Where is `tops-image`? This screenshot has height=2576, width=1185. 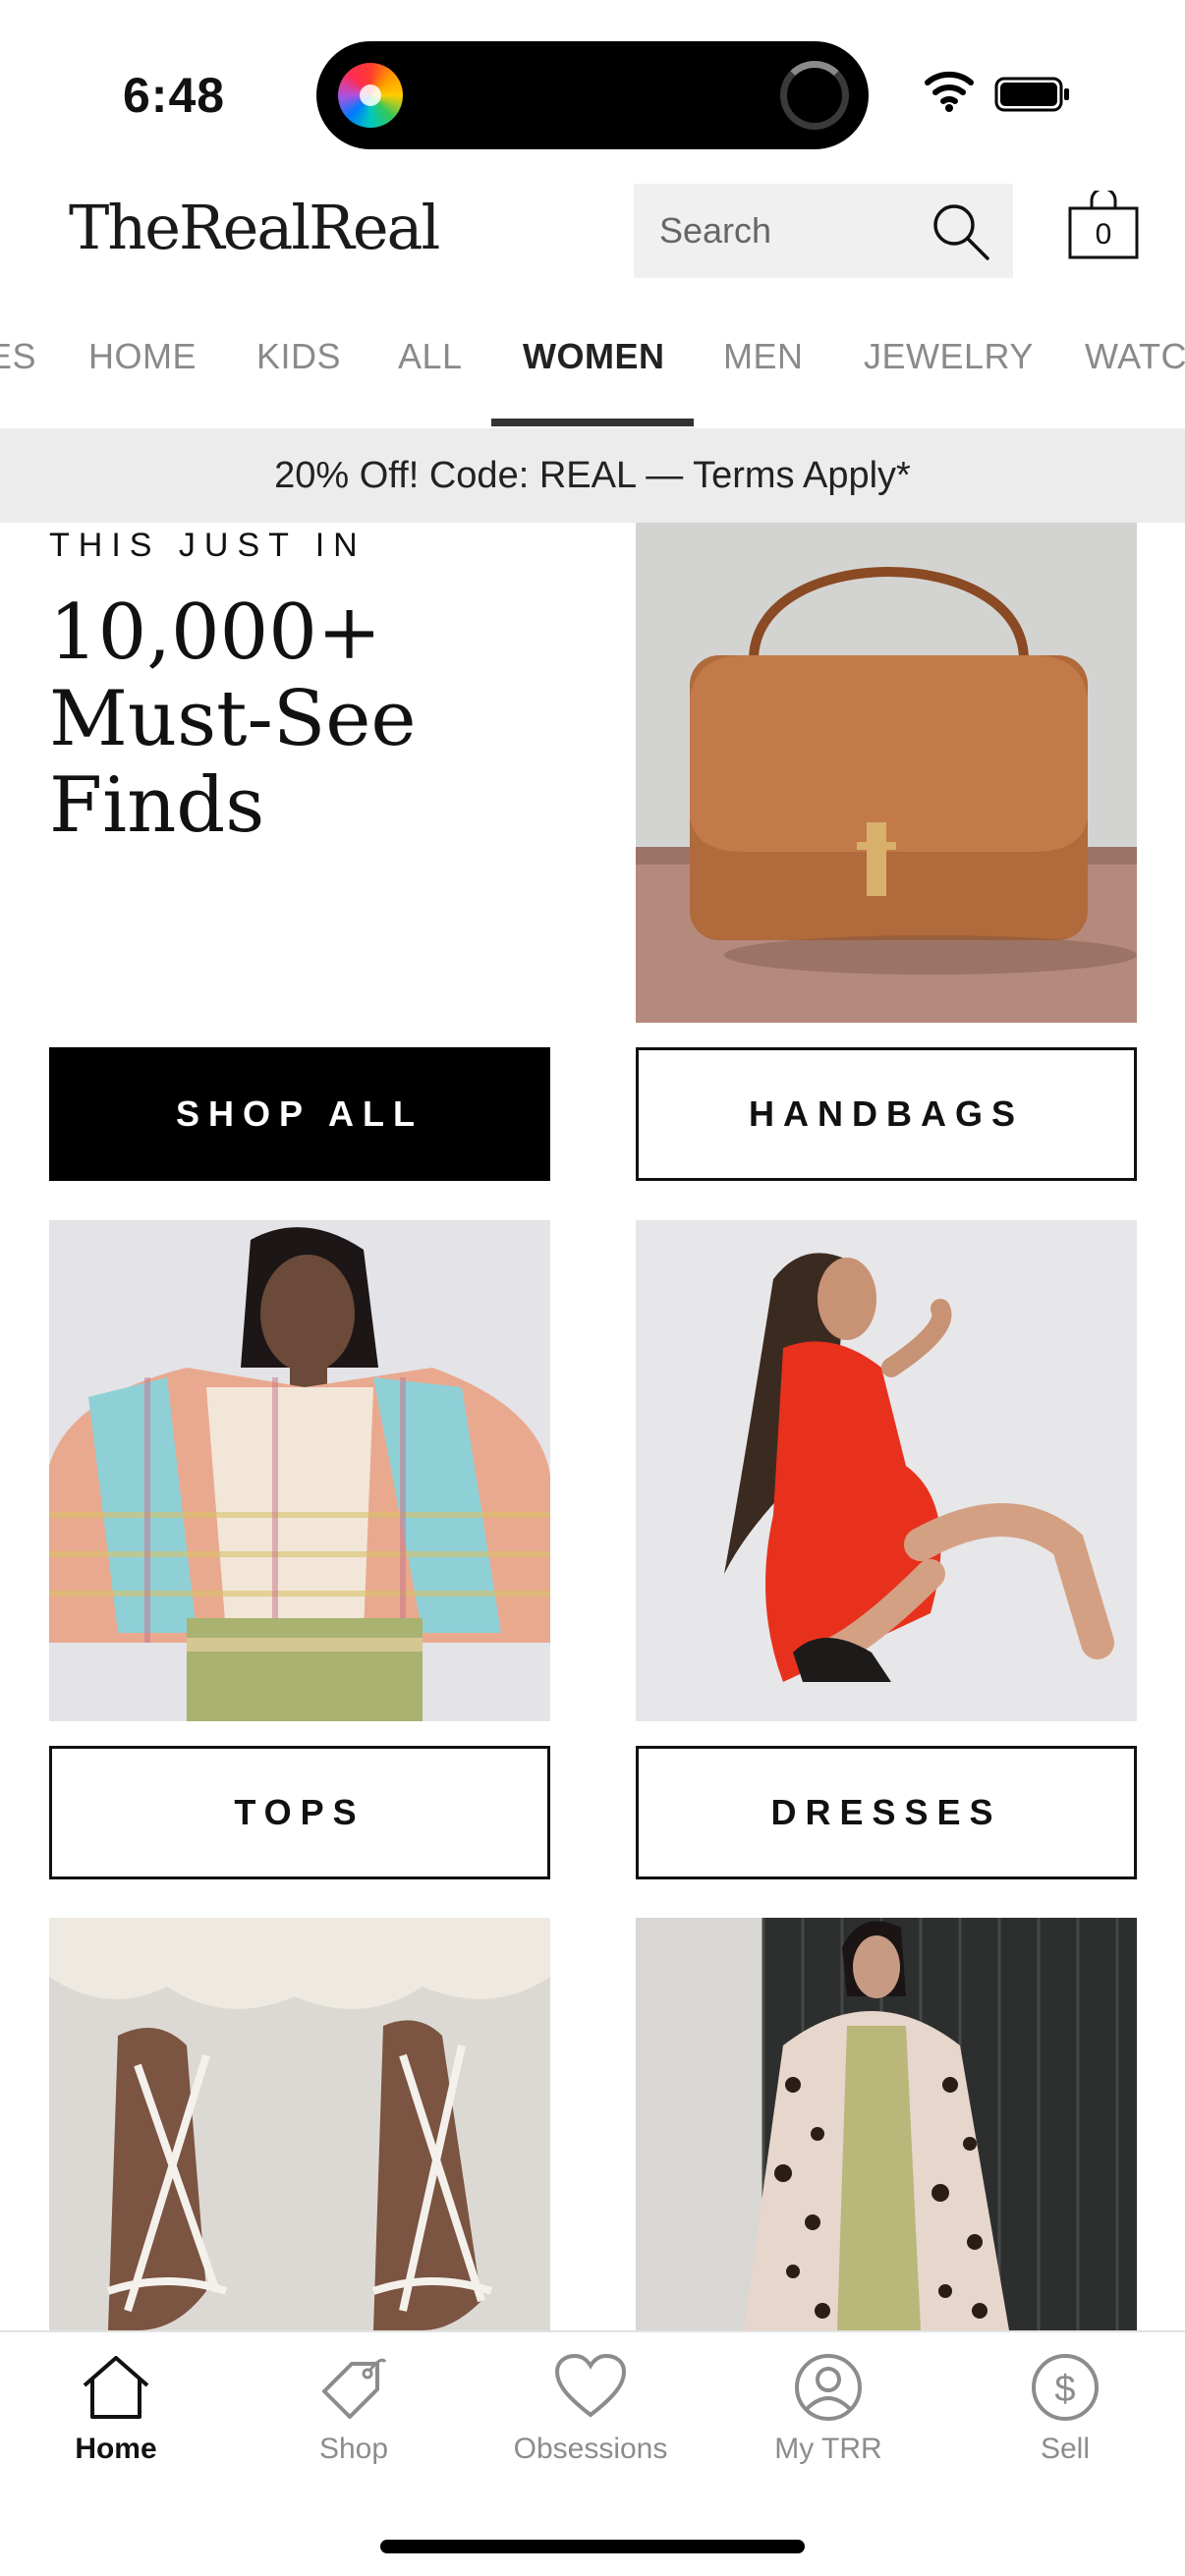
tops-image is located at coordinates (299, 1470).